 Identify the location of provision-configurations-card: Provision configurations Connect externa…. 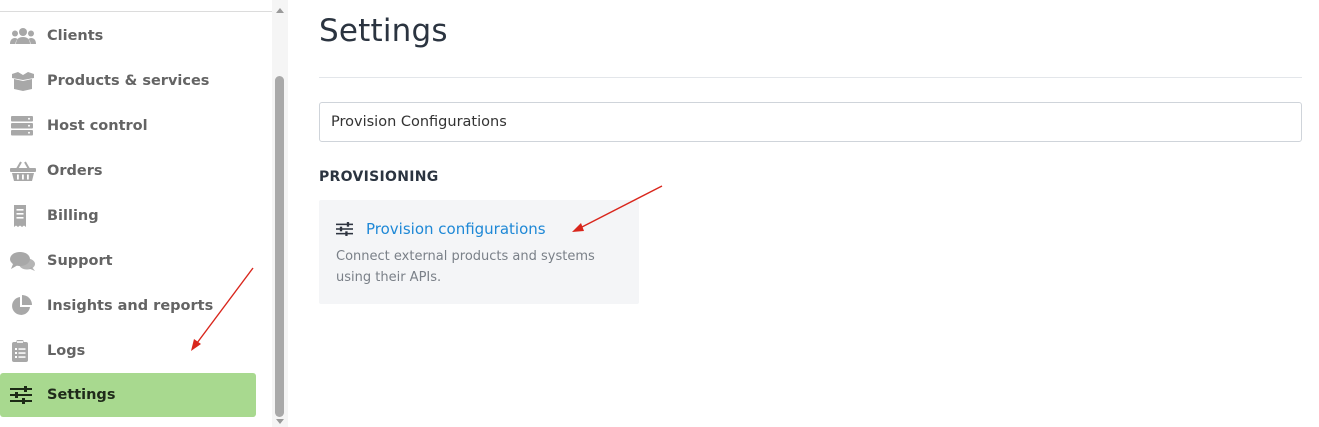
(479, 252).